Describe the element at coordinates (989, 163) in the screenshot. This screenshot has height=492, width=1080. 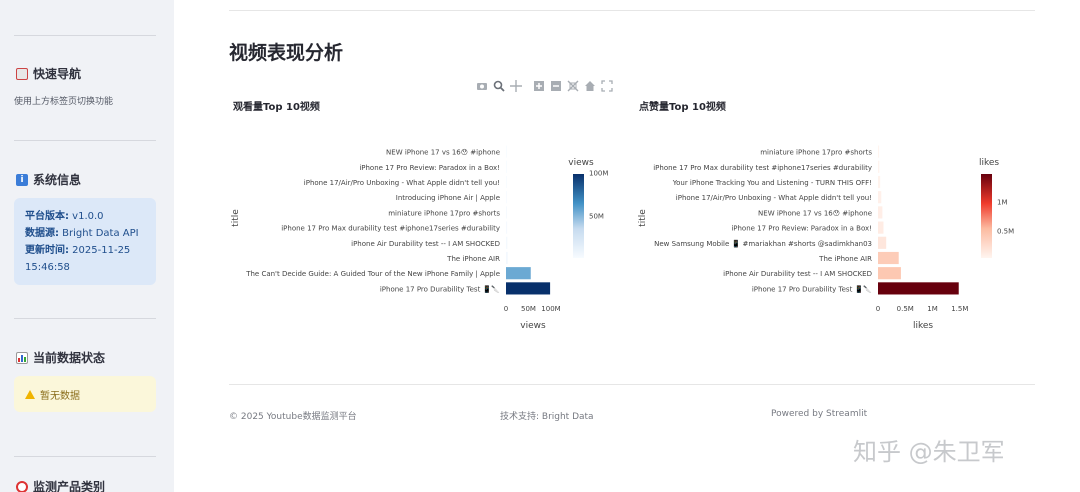
I see `colorbar-title: likes` at that location.